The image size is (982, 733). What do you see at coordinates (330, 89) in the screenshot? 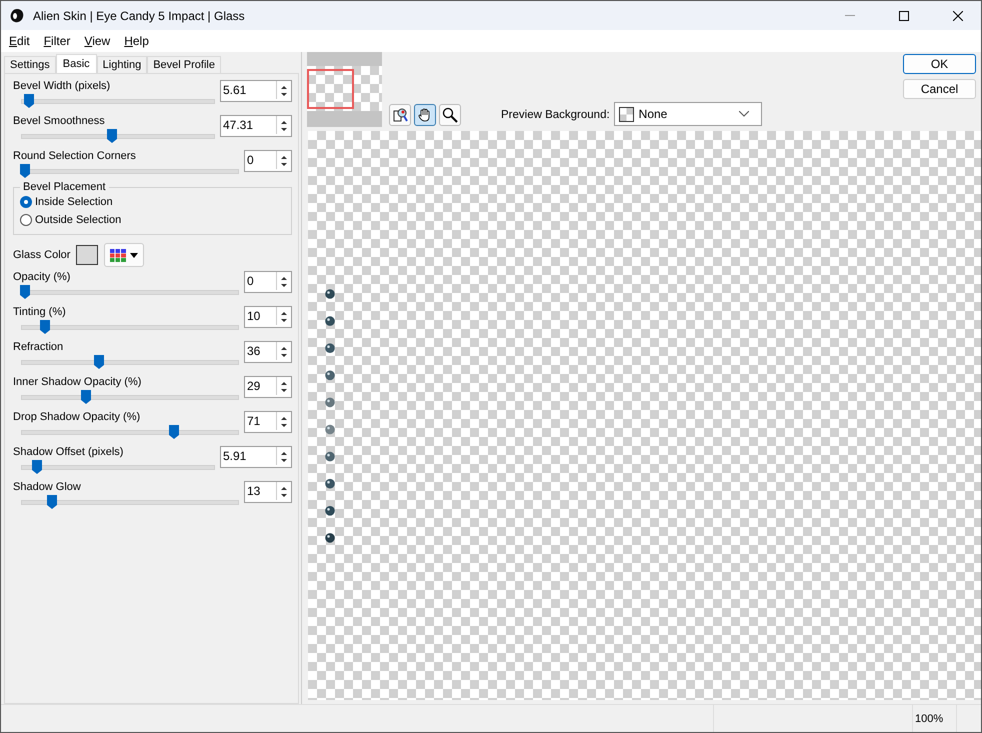
I see `view-frame` at bounding box center [330, 89].